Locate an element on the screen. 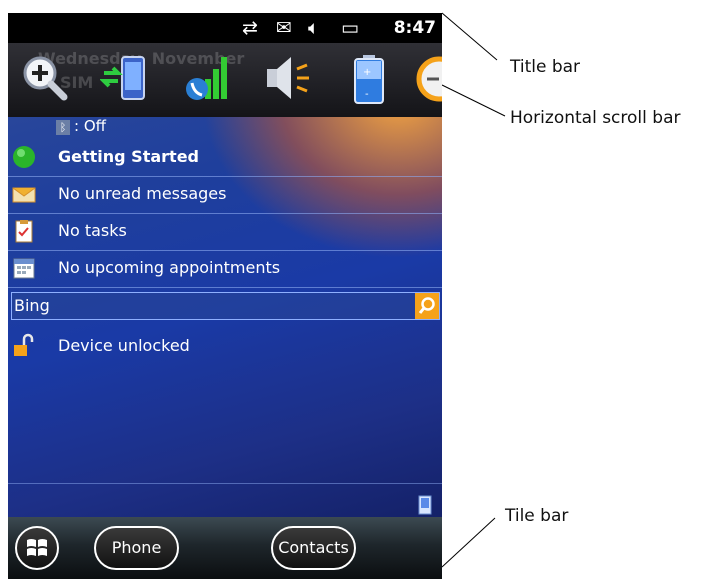 The height and width of the screenshot is (579, 708). title-bar: ⇄ ✉ 🔈︎ ▭ 8:47 is located at coordinates (225, 28).